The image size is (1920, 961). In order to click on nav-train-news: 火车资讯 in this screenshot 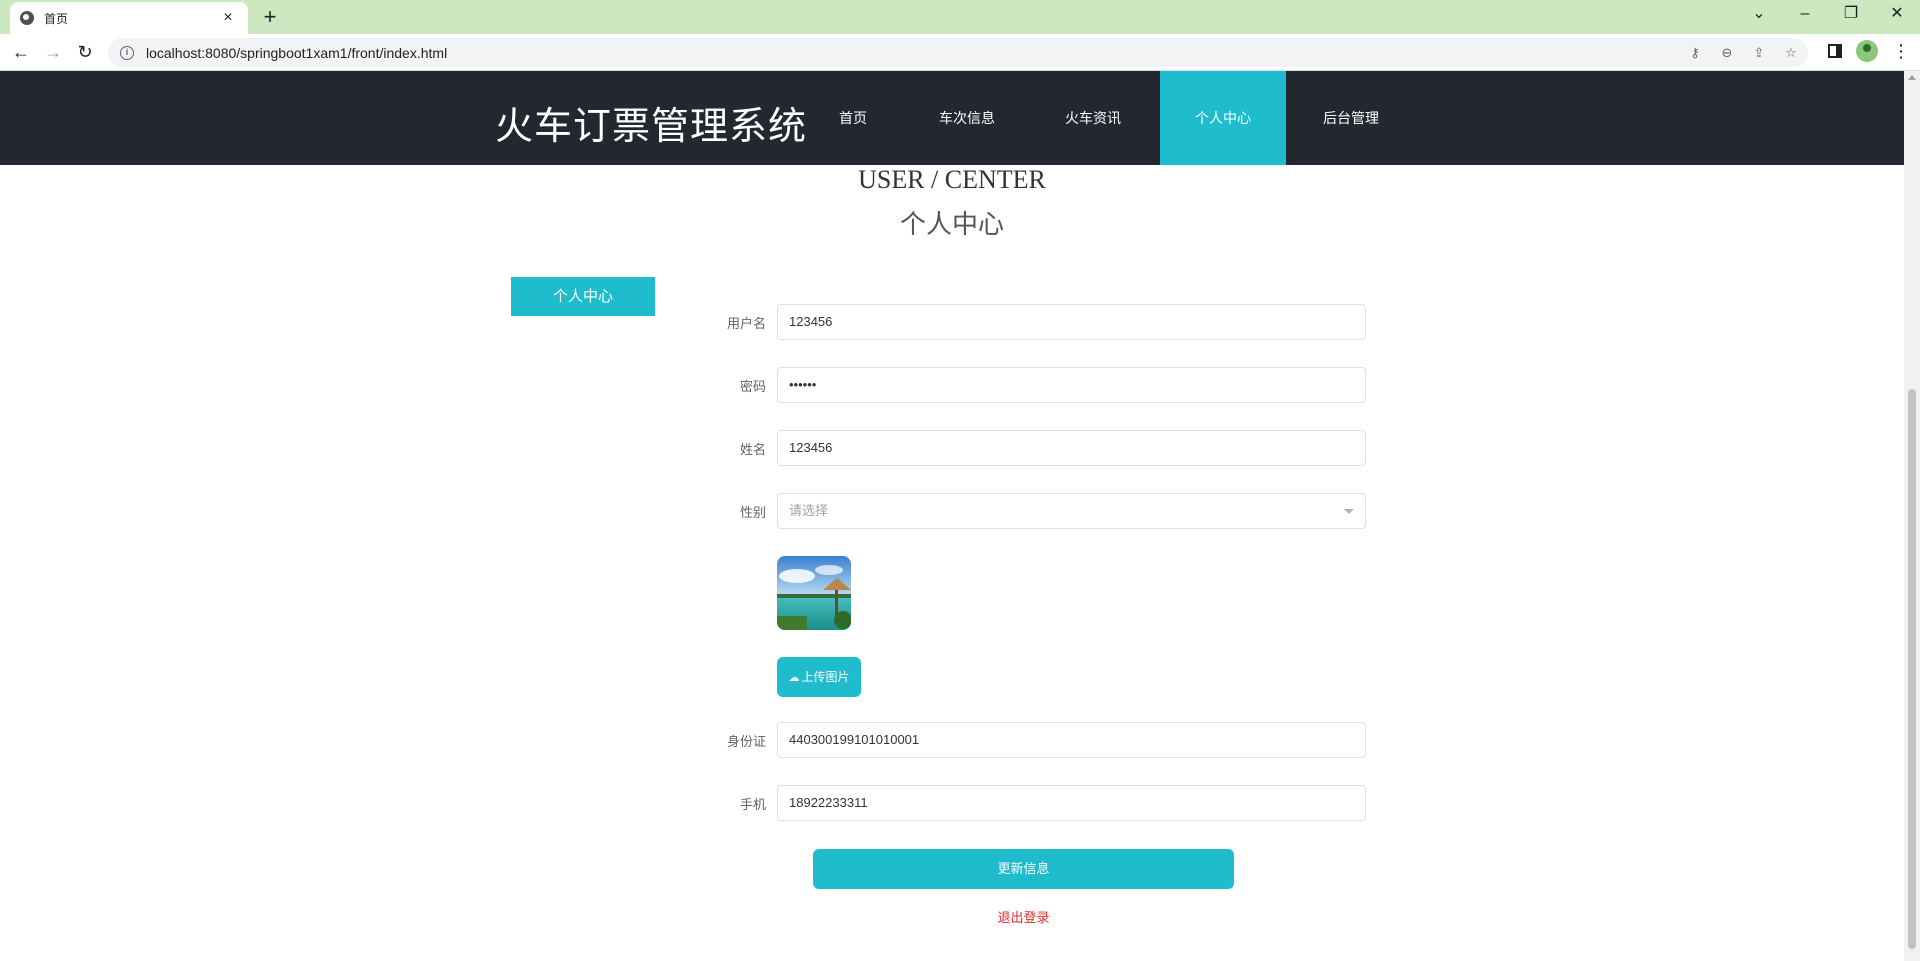, I will do `click(1093, 118)`.